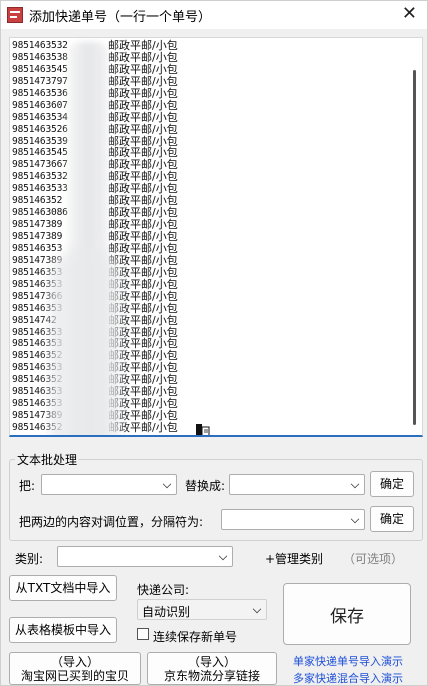  I want to click on title-bar: 添加快递单号（一行一个单号） ✕, so click(214, 15).